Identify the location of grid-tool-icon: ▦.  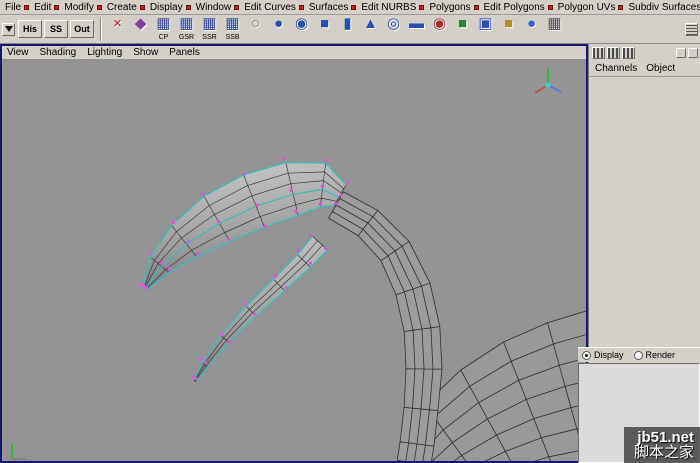
(554, 23).